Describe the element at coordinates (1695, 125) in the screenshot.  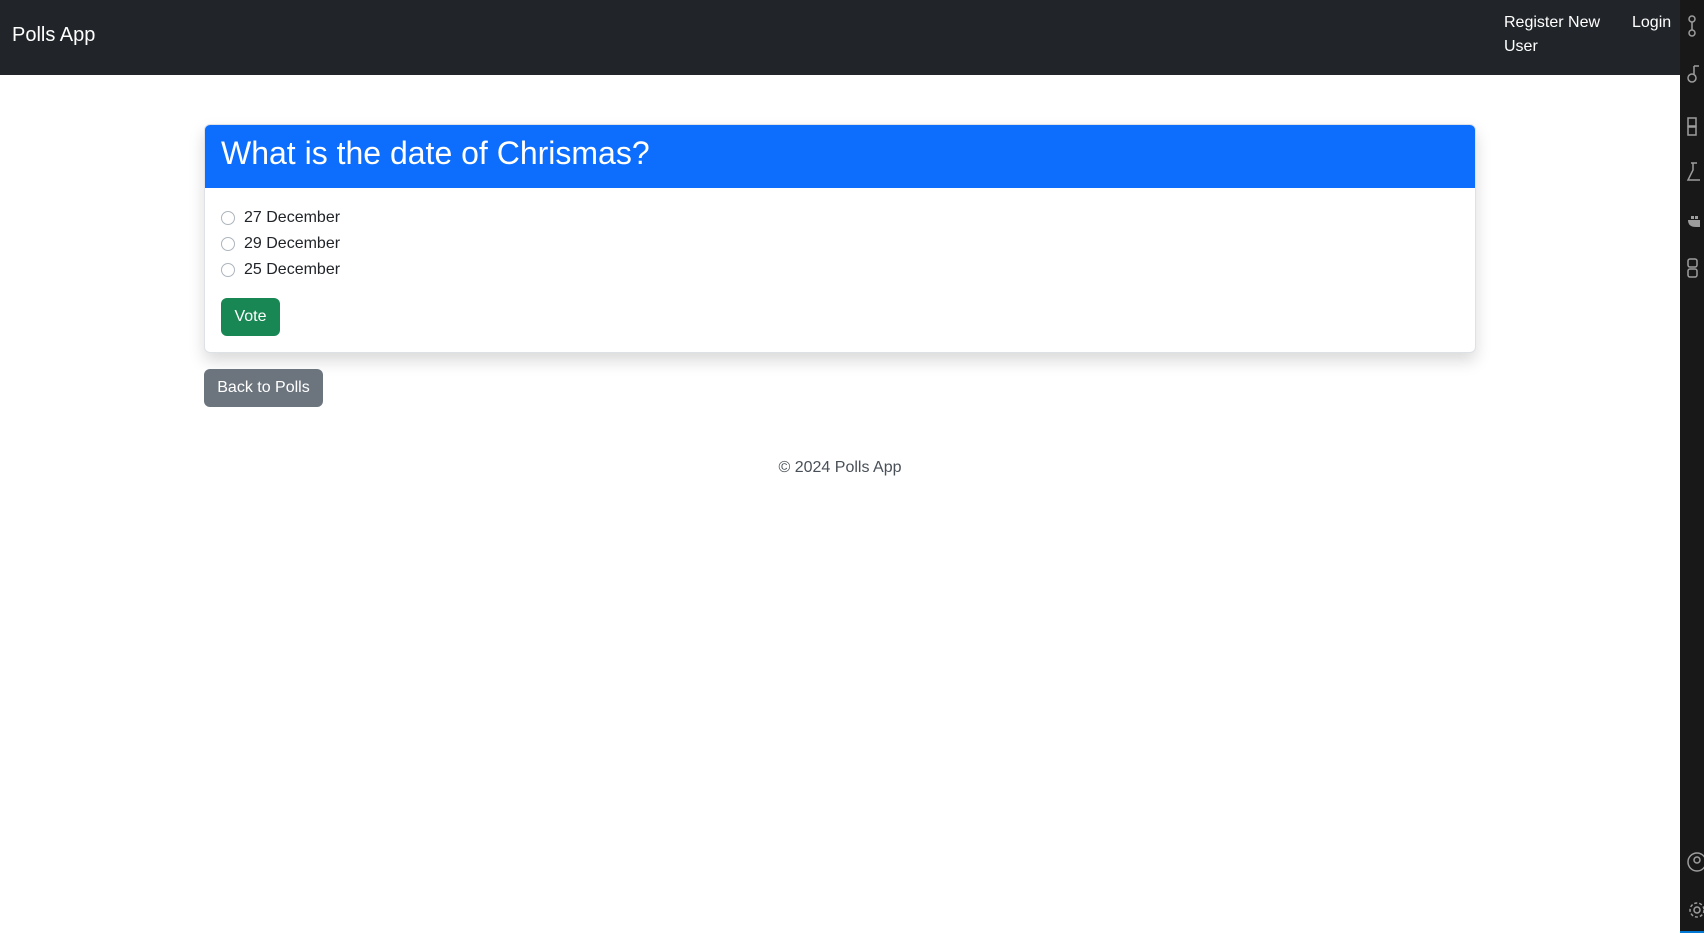
I see `extensions-icon` at that location.